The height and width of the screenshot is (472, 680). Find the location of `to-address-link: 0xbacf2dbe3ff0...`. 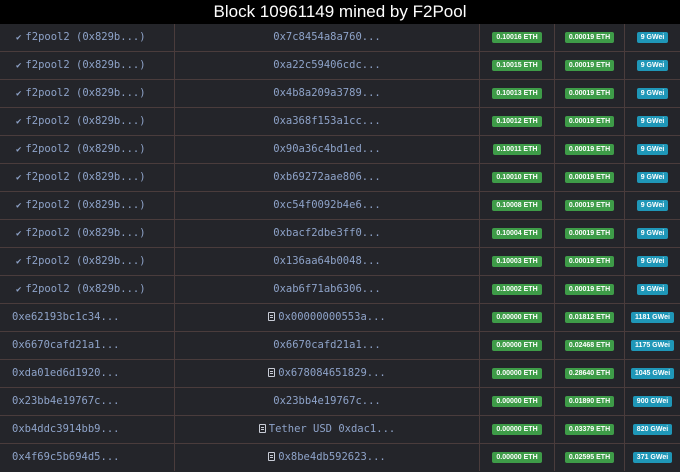

to-address-link: 0xbacf2dbe3ff0... is located at coordinates (326, 233).